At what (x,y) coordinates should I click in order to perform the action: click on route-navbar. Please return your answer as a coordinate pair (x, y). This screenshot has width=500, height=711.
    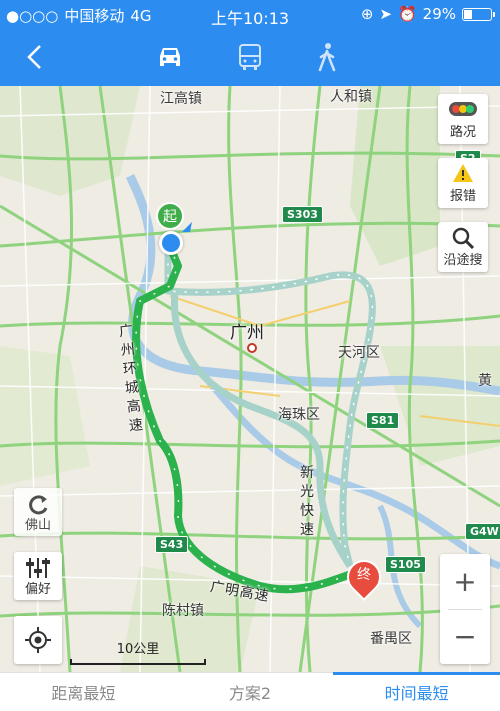
    Looking at the image, I should click on (250, 57).